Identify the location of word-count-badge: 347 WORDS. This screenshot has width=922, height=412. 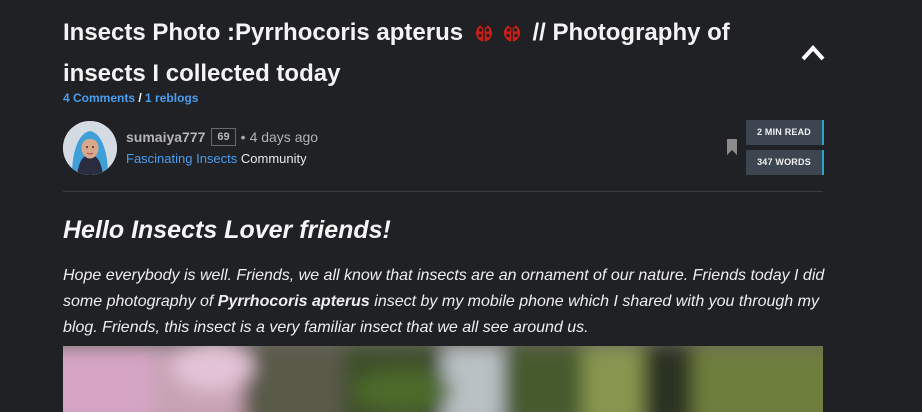
(785, 162).